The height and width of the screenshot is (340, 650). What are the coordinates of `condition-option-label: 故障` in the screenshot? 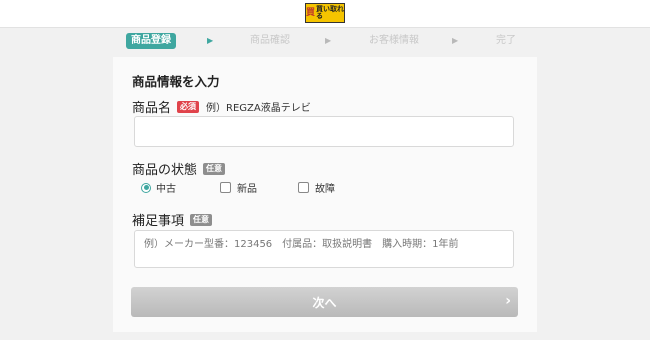 It's located at (325, 189).